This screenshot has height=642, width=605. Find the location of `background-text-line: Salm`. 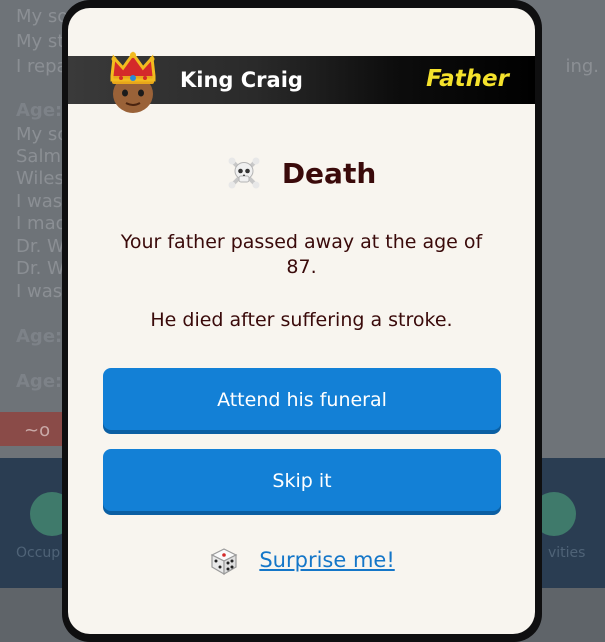

background-text-line: Salm is located at coordinates (38, 156).